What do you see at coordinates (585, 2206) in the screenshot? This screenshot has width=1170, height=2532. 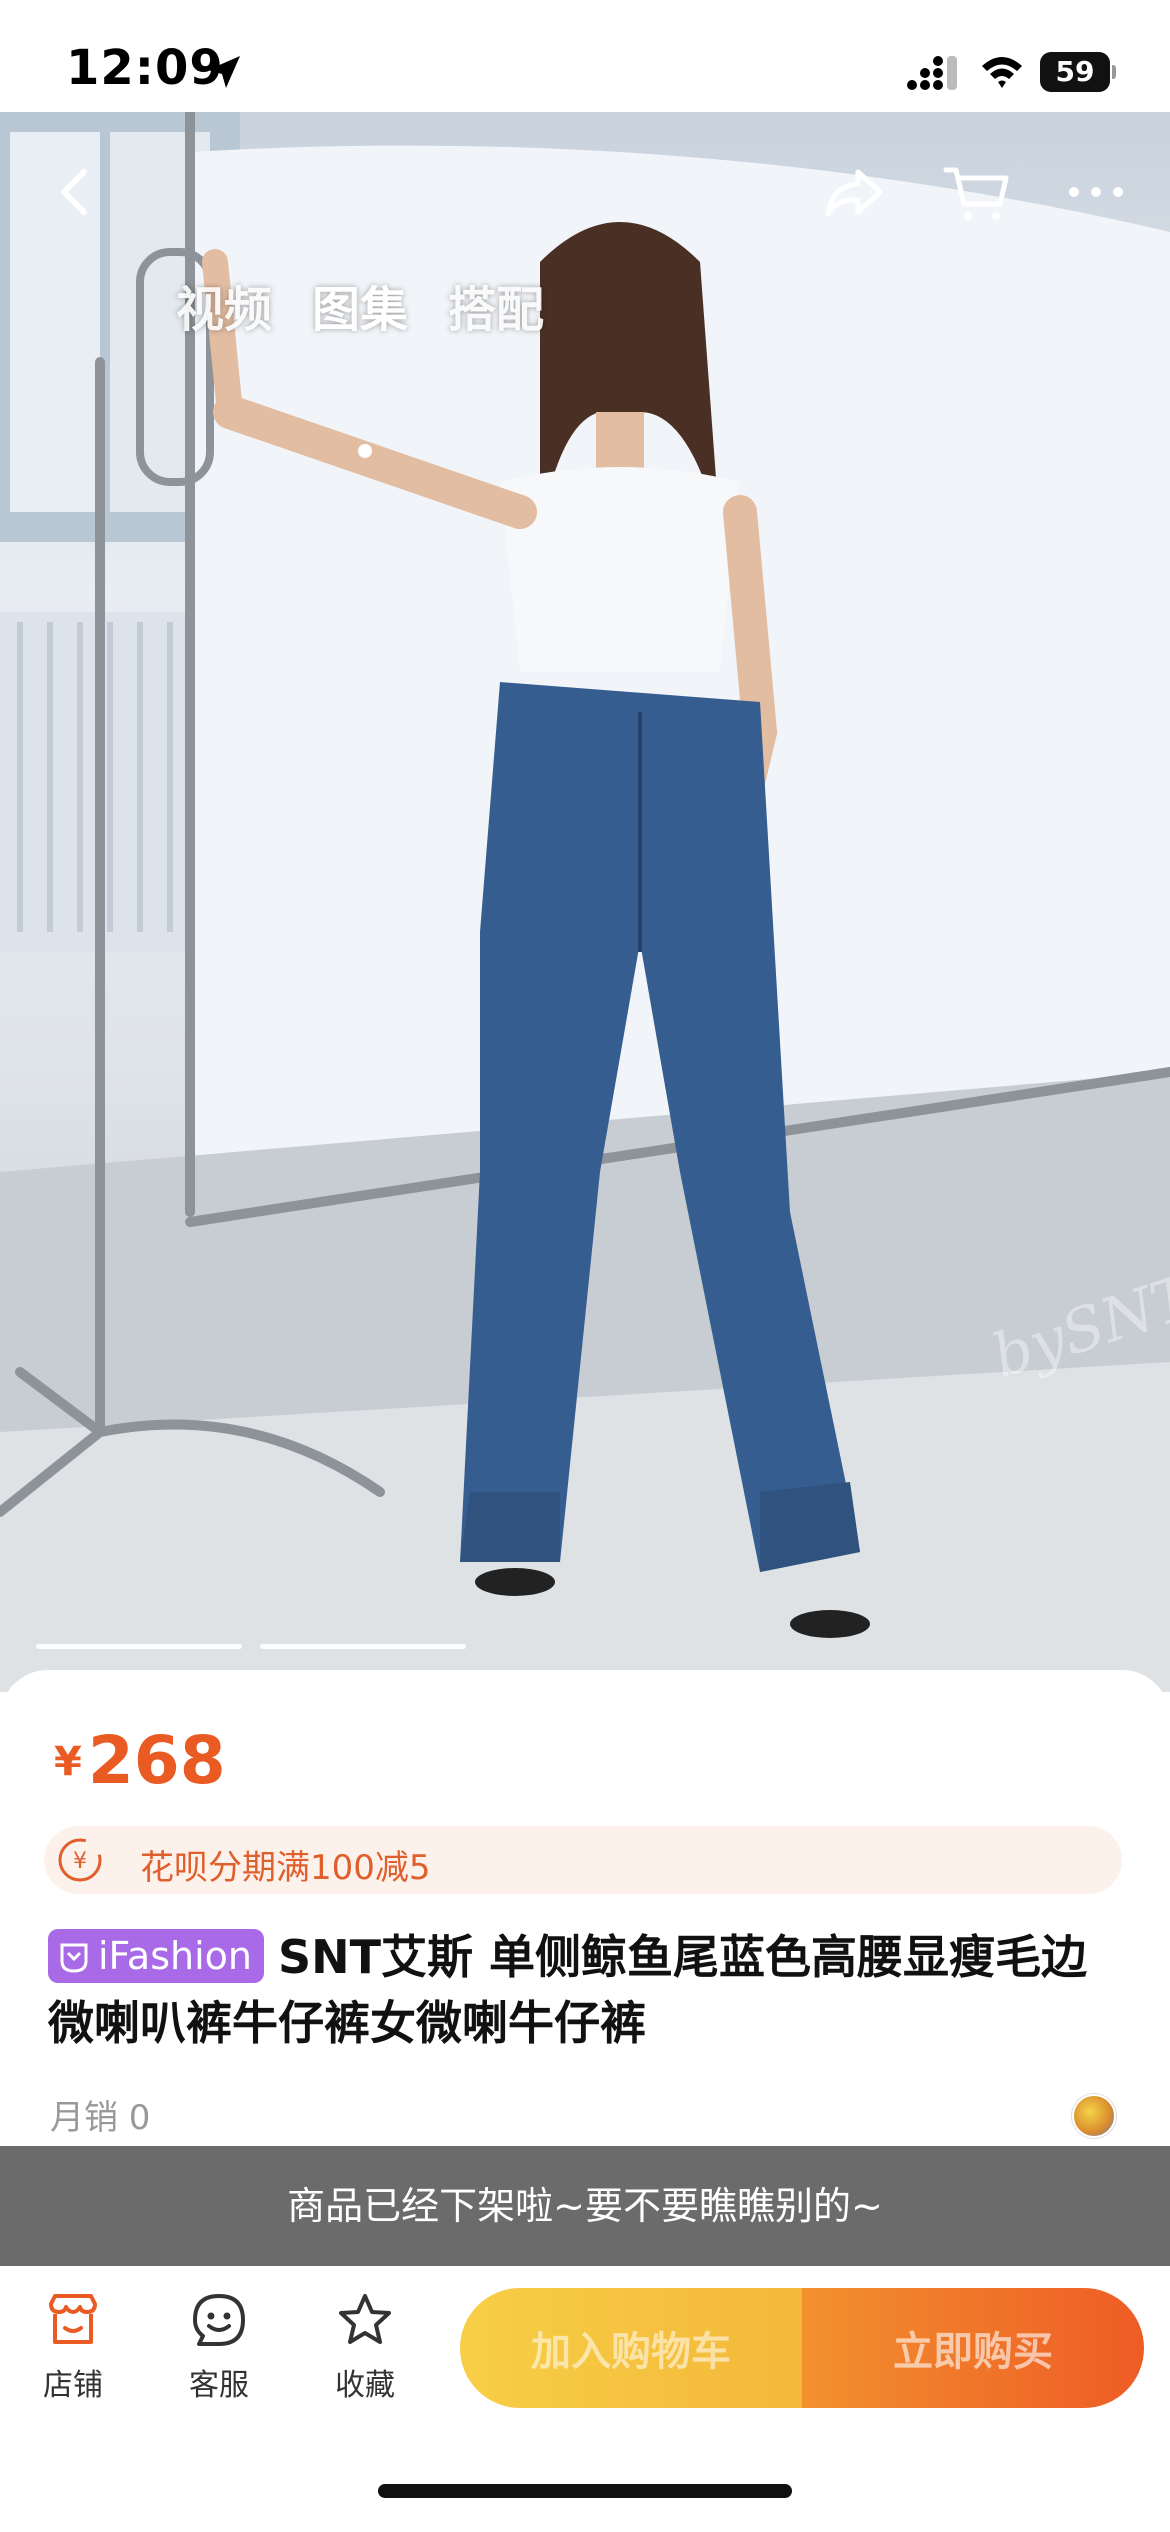 I see `delisted-notice-banner: 商品已经下架啦~要不要瞧瞧别的~` at bounding box center [585, 2206].